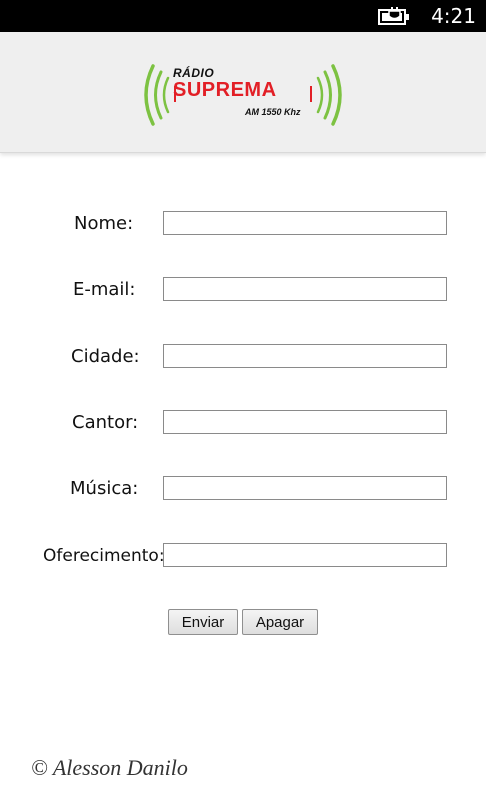 This screenshot has width=486, height=810. Describe the element at coordinates (453, 16) in the screenshot. I see `clock: 4:21` at that location.